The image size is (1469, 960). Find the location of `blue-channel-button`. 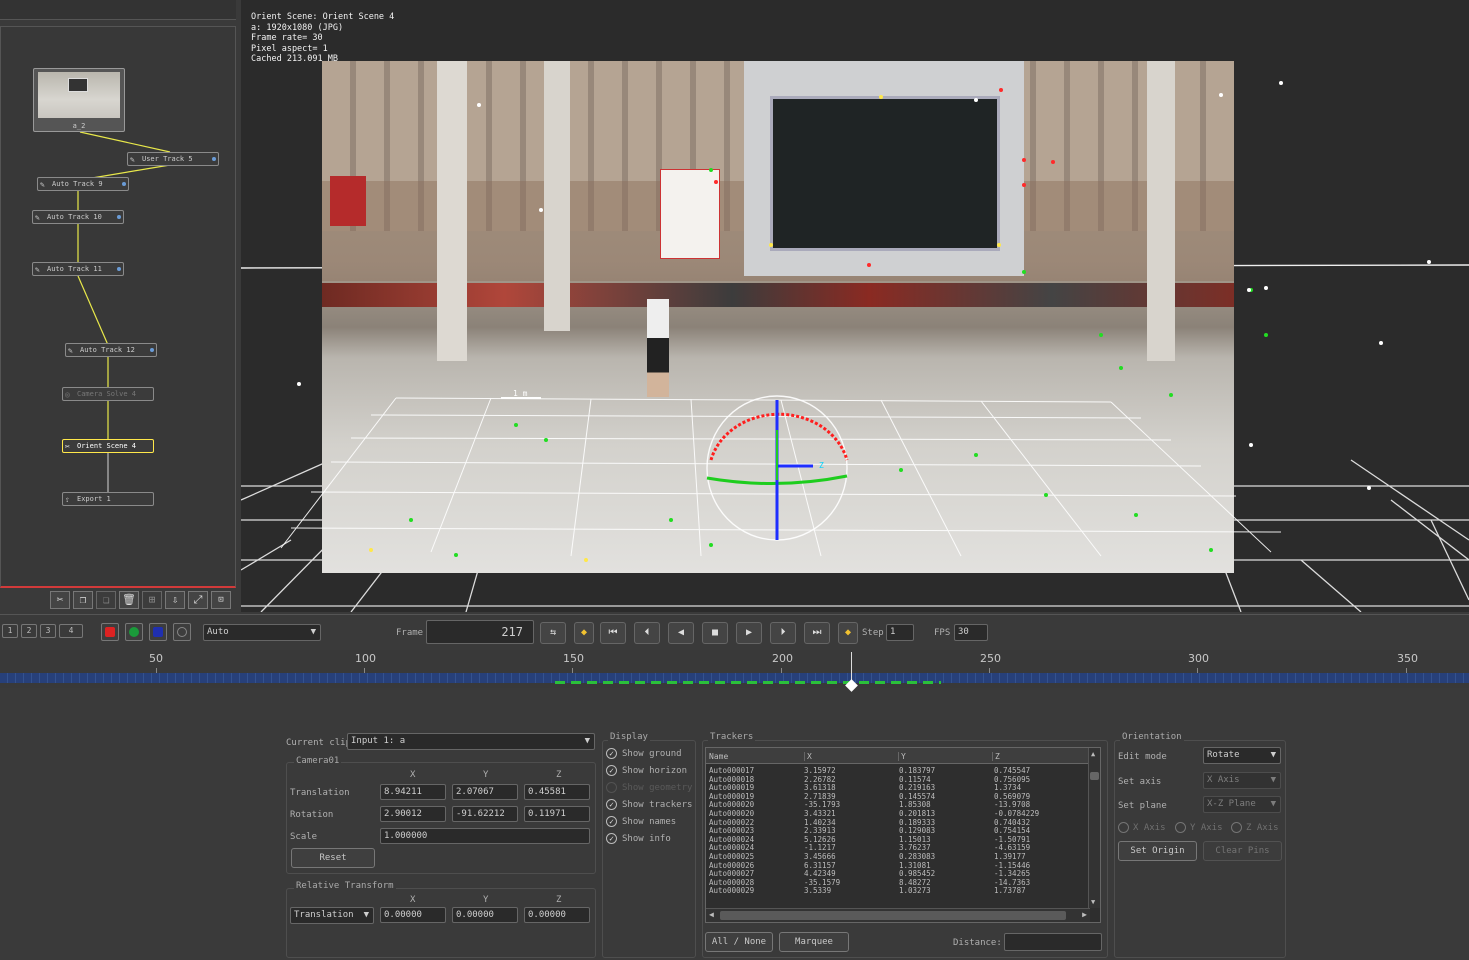

blue-channel-button is located at coordinates (158, 632).